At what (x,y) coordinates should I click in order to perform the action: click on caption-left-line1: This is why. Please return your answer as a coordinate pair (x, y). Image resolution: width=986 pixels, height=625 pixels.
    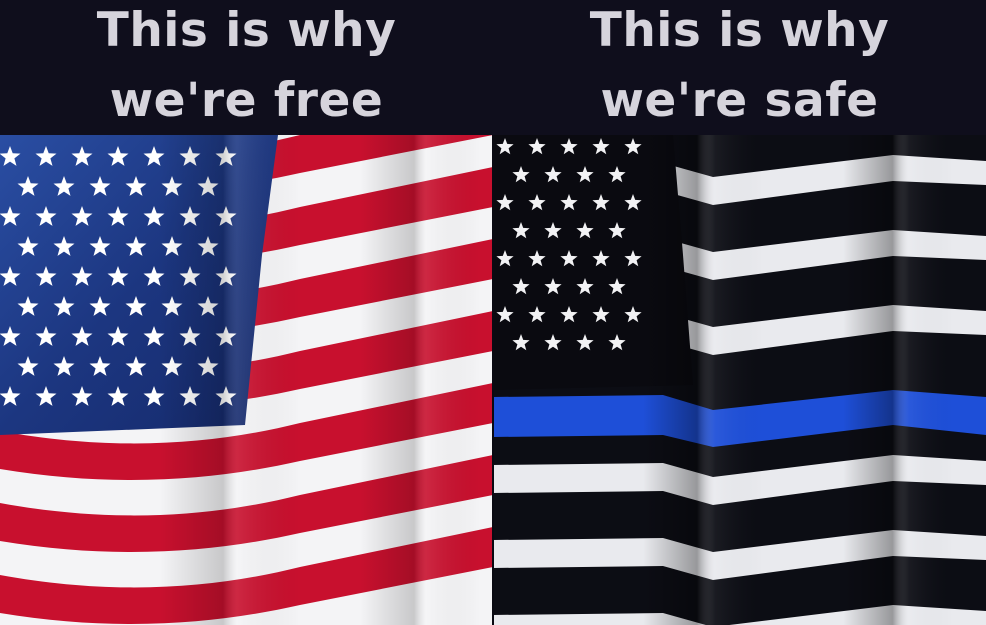
    Looking at the image, I should click on (246, 30).